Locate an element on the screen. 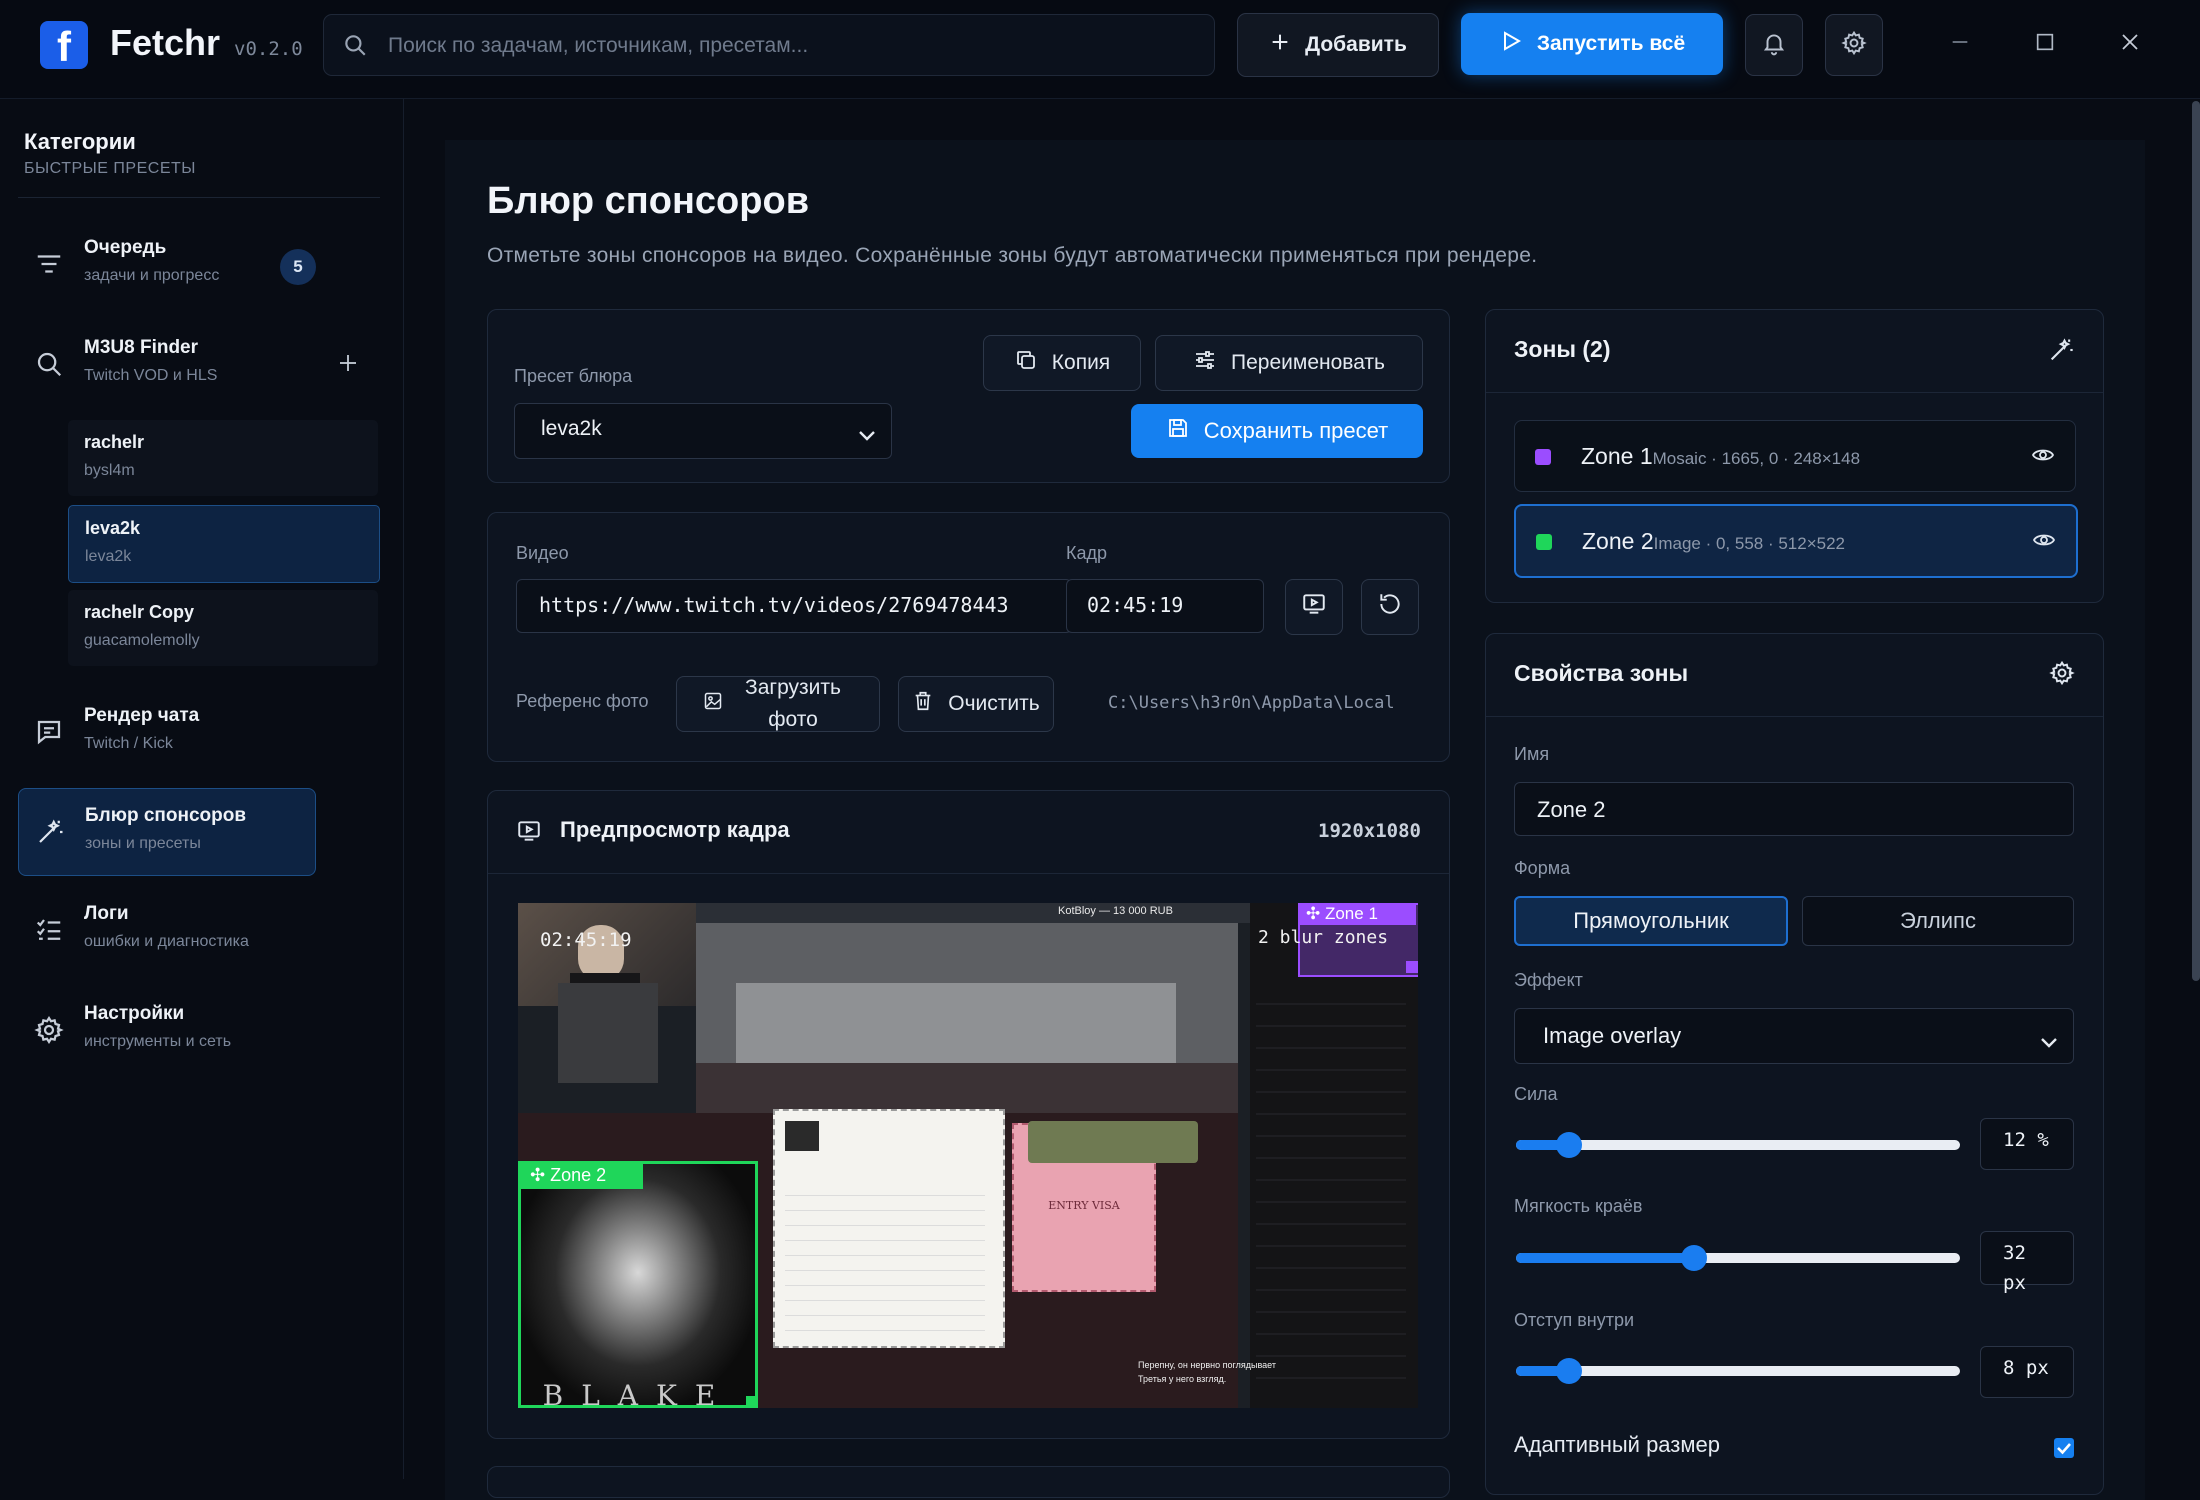  sidebar-item-logs: Логи ошибки и диагностика is located at coordinates (166, 930).